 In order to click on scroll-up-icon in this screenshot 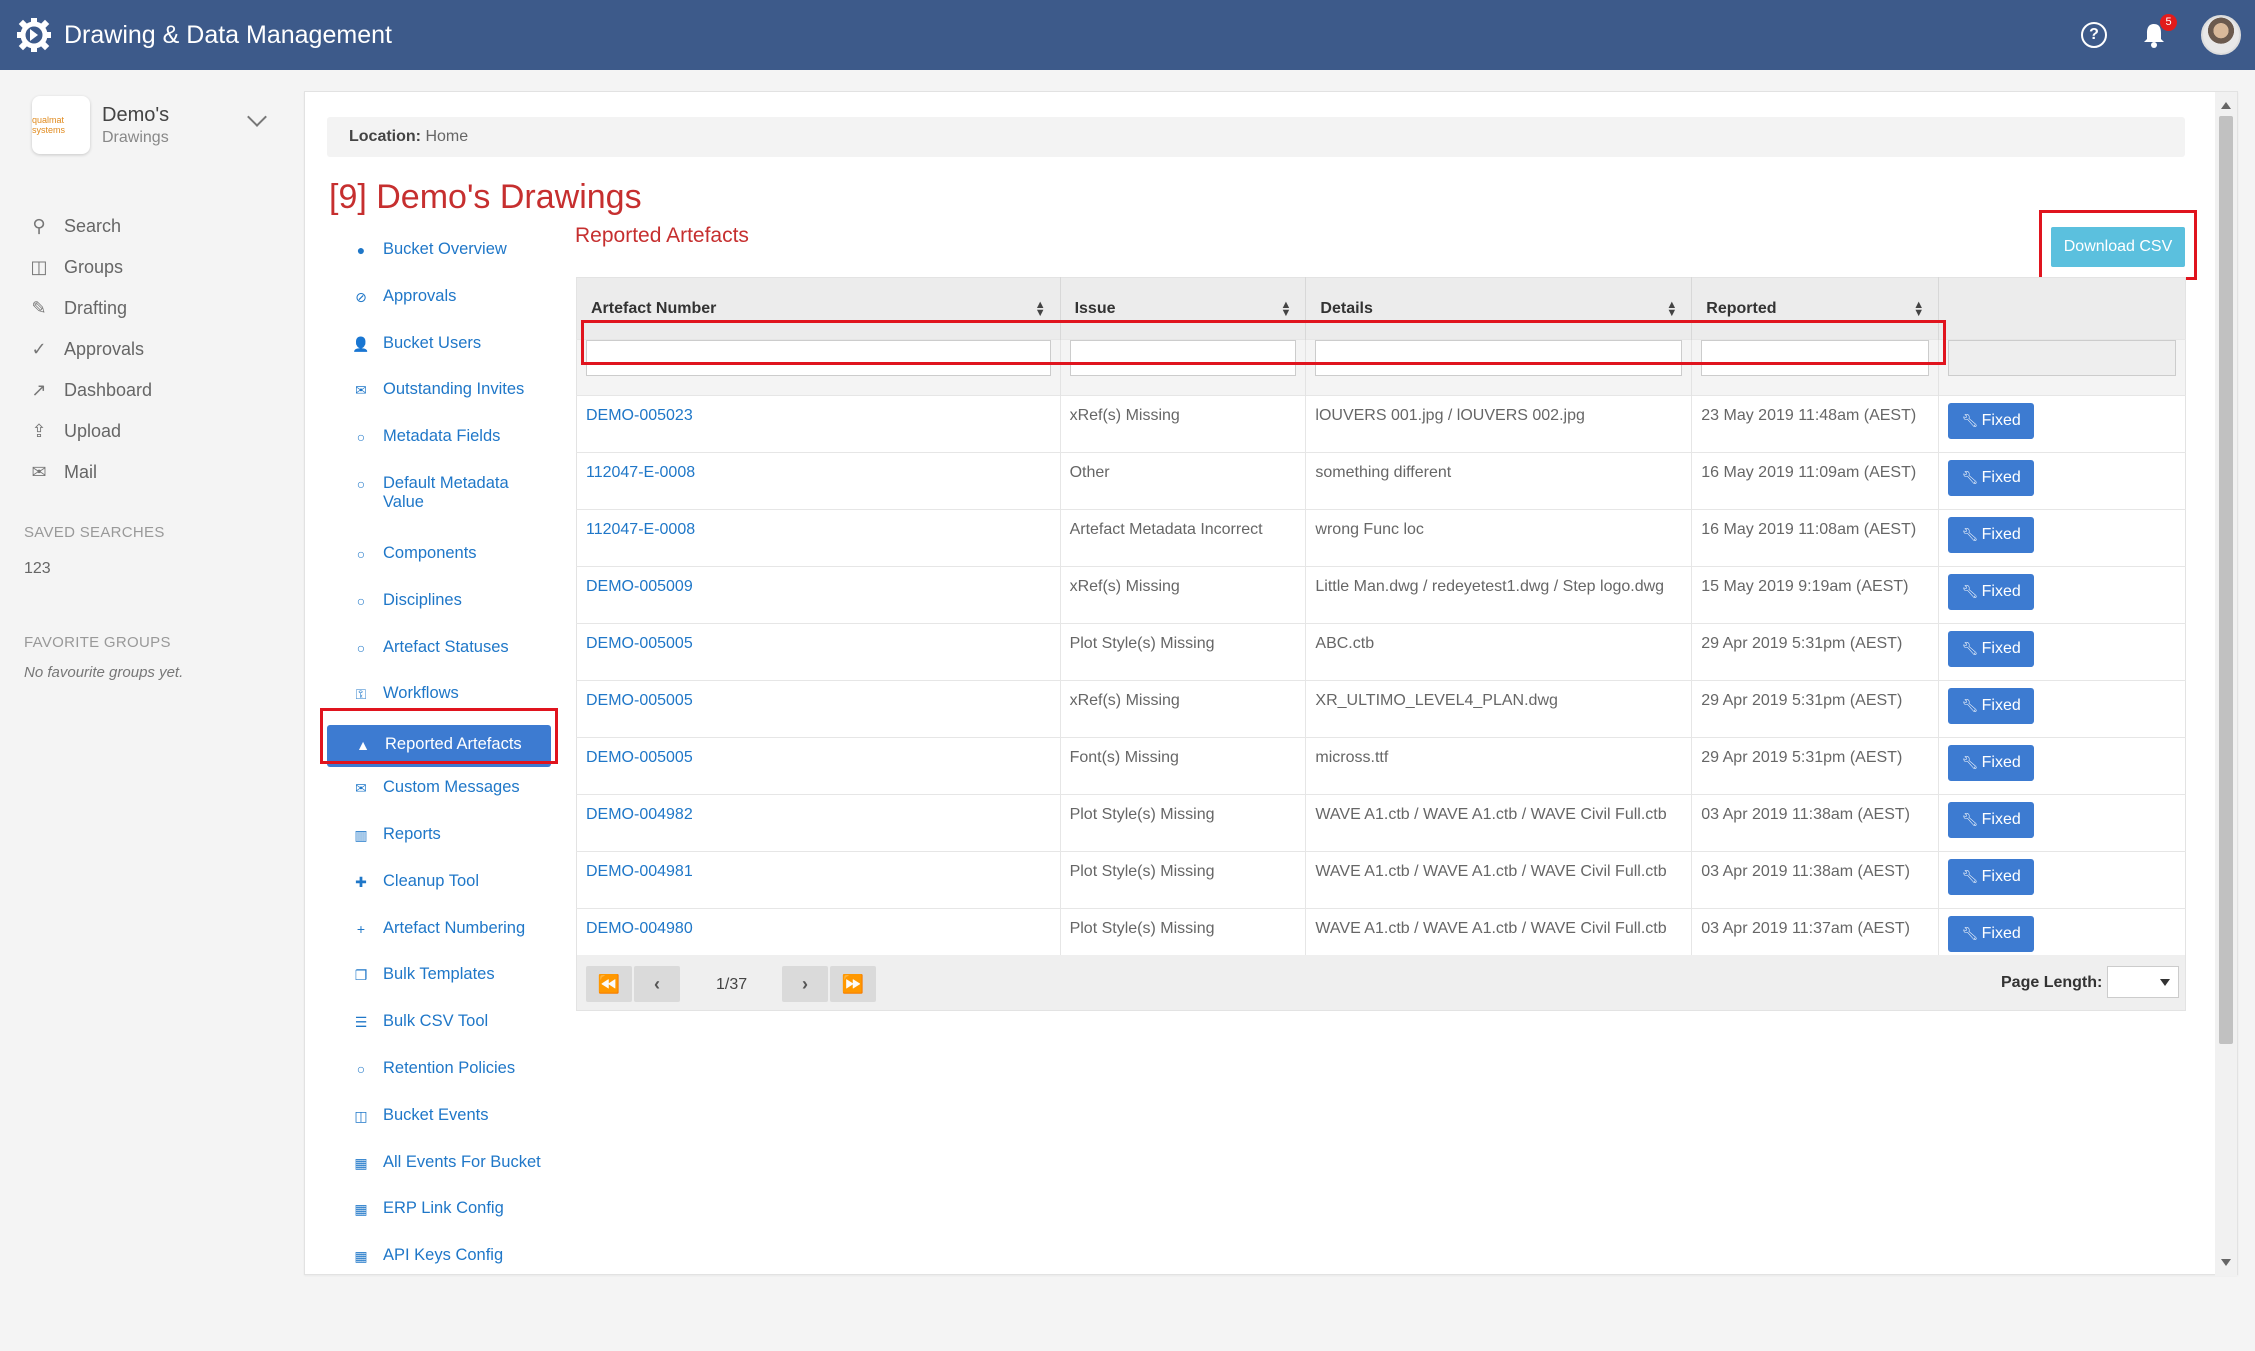, I will do `click(2226, 105)`.